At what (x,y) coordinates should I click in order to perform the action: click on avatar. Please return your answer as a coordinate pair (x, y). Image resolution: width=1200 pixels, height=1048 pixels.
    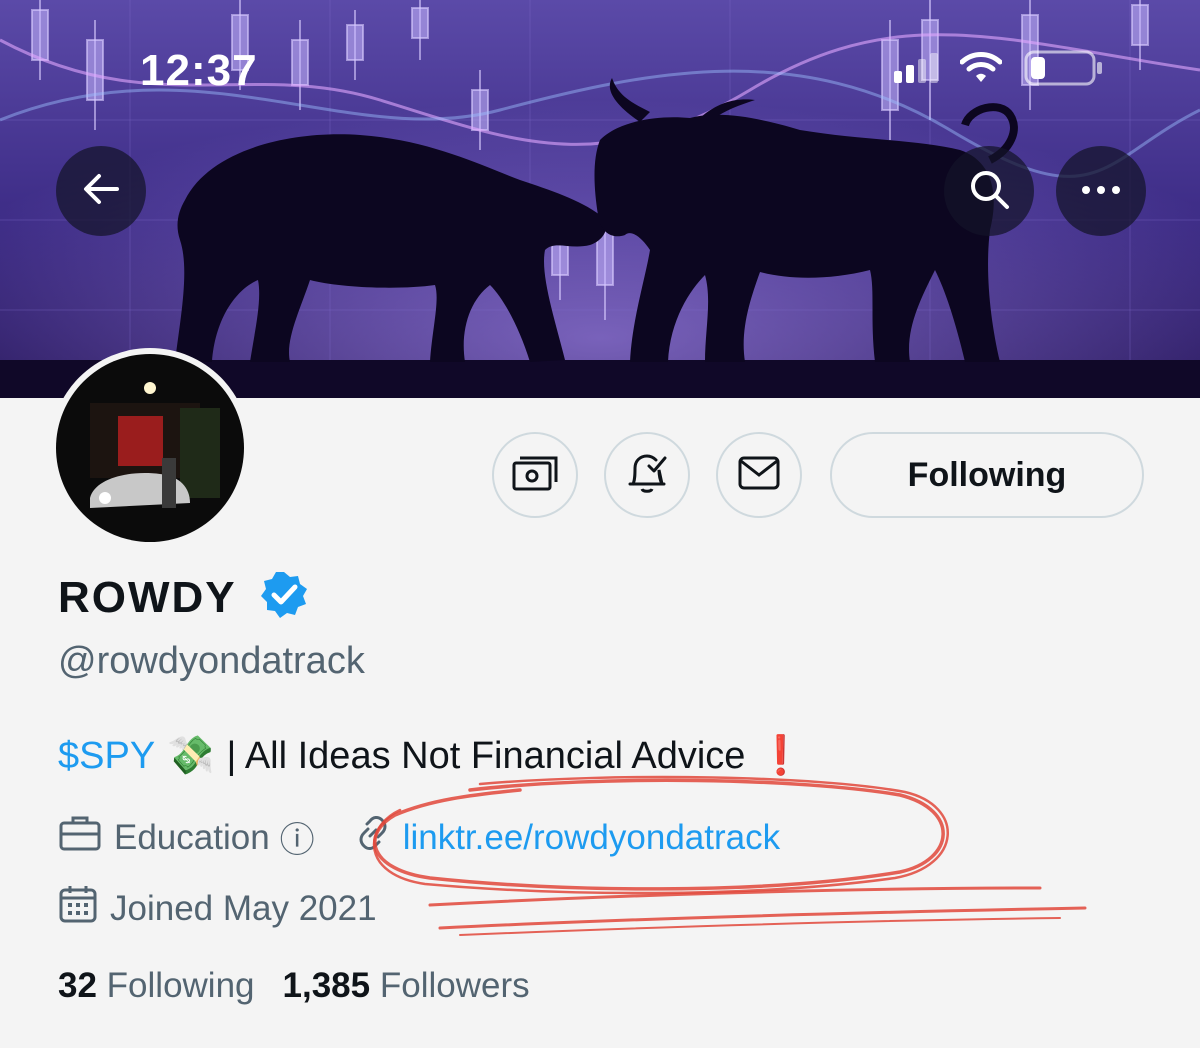
    Looking at the image, I should click on (150, 448).